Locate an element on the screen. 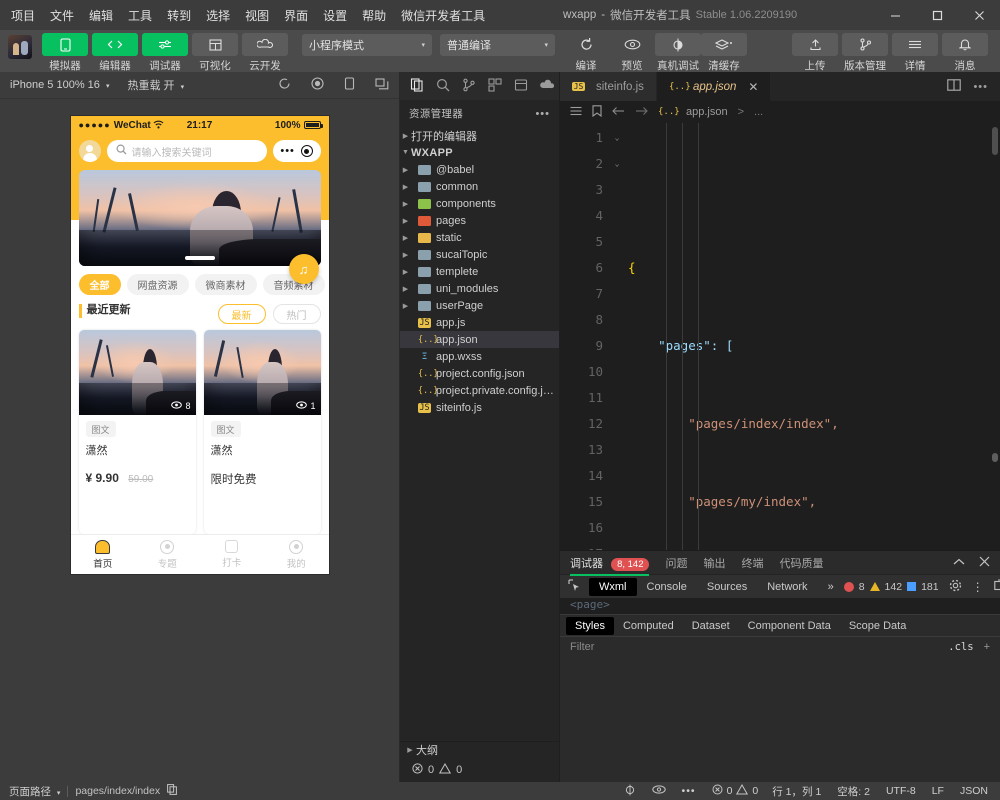 The image size is (1000, 800). devtab-network: Network is located at coordinates (787, 587).